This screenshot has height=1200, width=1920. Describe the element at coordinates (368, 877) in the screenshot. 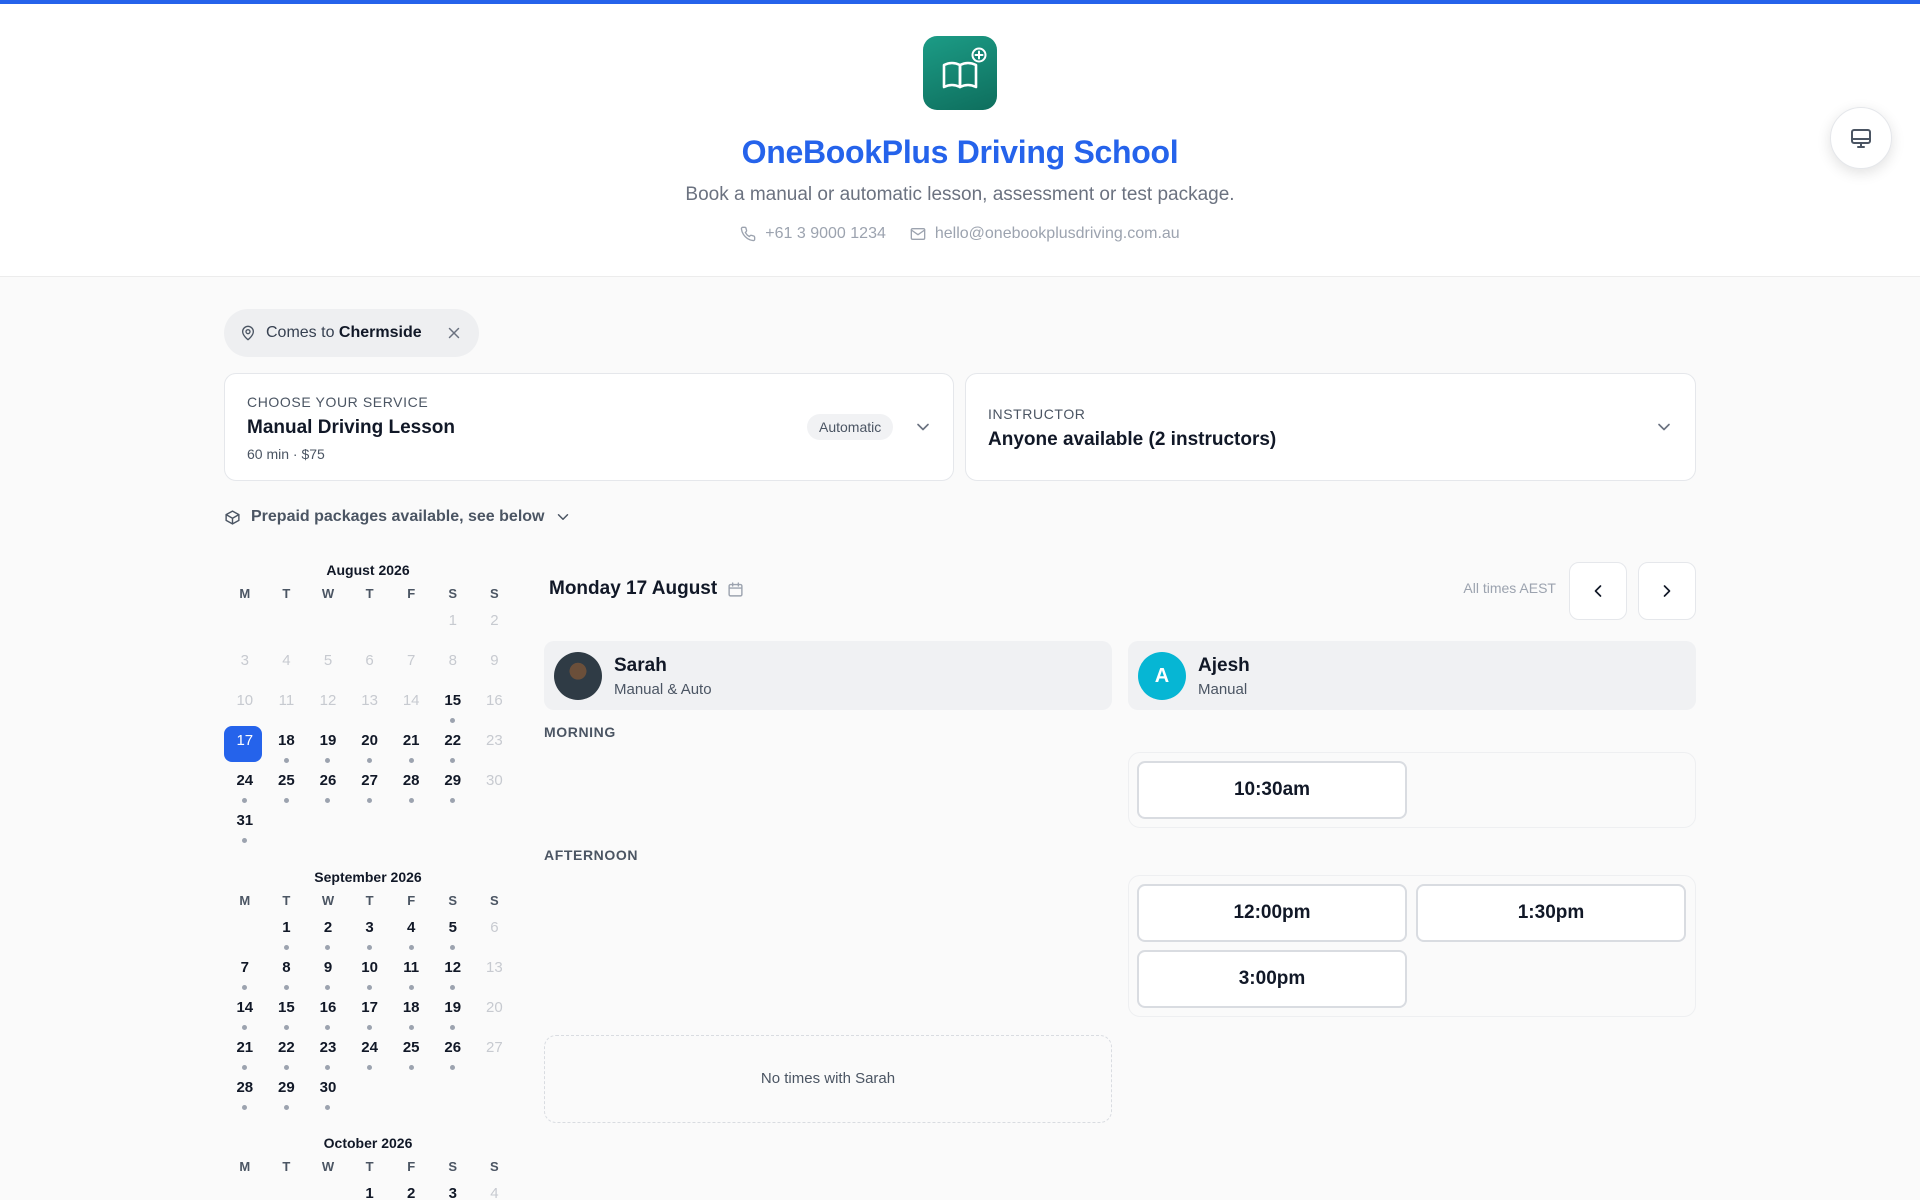

I see `month-title: September 2026` at that location.